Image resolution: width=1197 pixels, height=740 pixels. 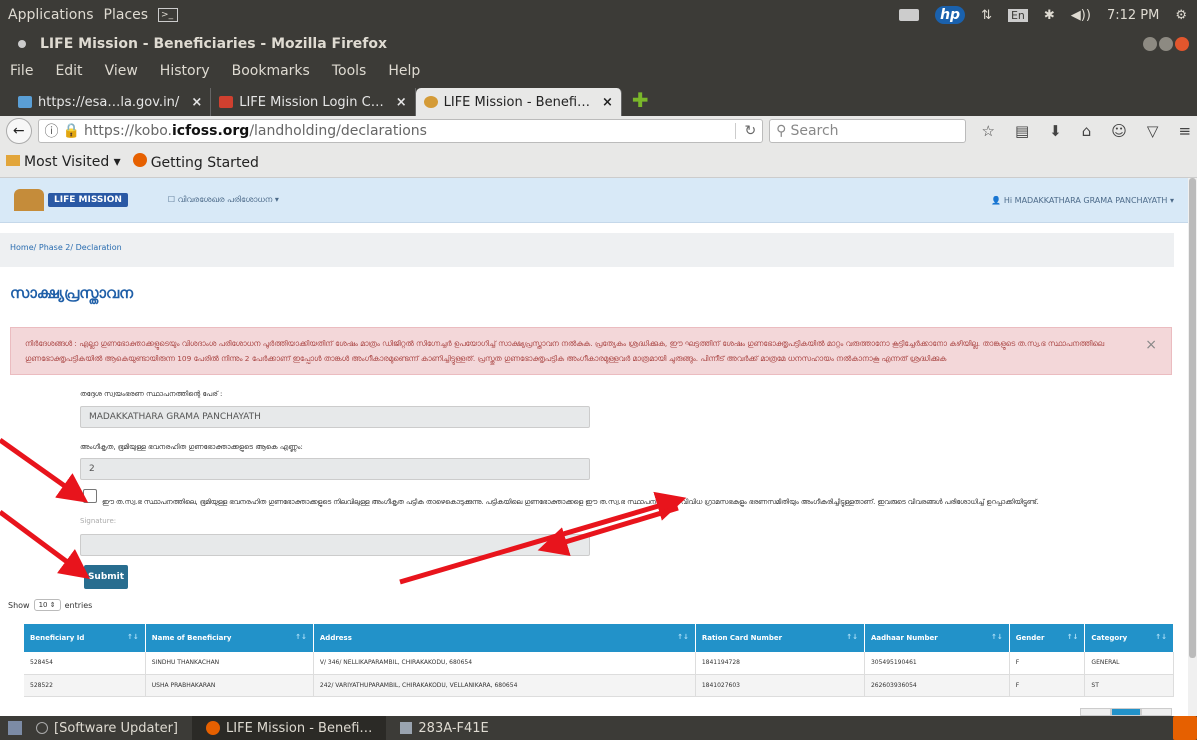 I want to click on menu-history: History, so click(x=185, y=71).